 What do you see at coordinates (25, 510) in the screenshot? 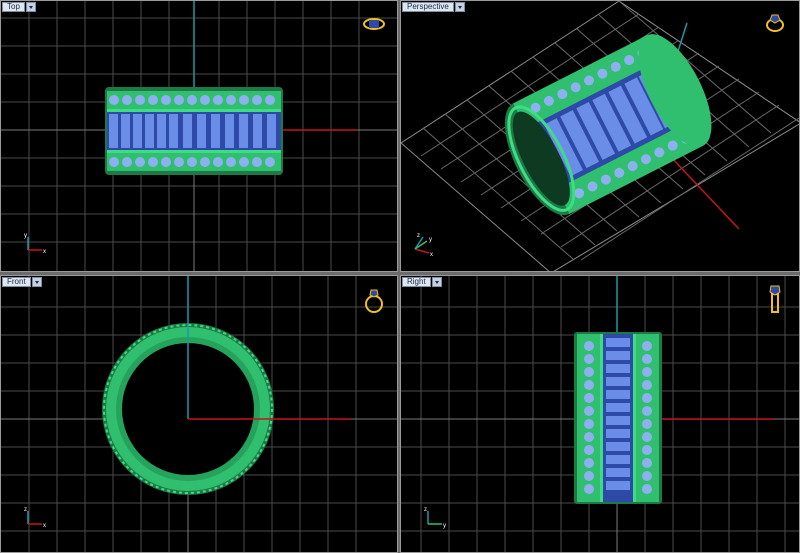
I see `front-axis-z-label: z` at bounding box center [25, 510].